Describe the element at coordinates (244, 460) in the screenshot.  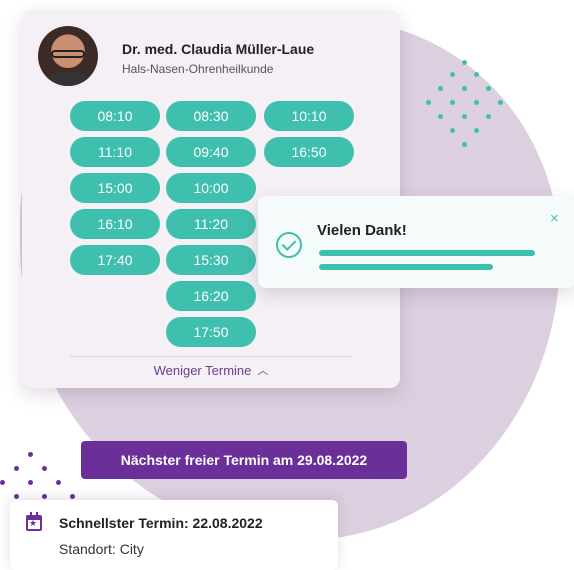
I see `next-free-appointment-button: Nächster freier Termin am 29.08.2022` at that location.